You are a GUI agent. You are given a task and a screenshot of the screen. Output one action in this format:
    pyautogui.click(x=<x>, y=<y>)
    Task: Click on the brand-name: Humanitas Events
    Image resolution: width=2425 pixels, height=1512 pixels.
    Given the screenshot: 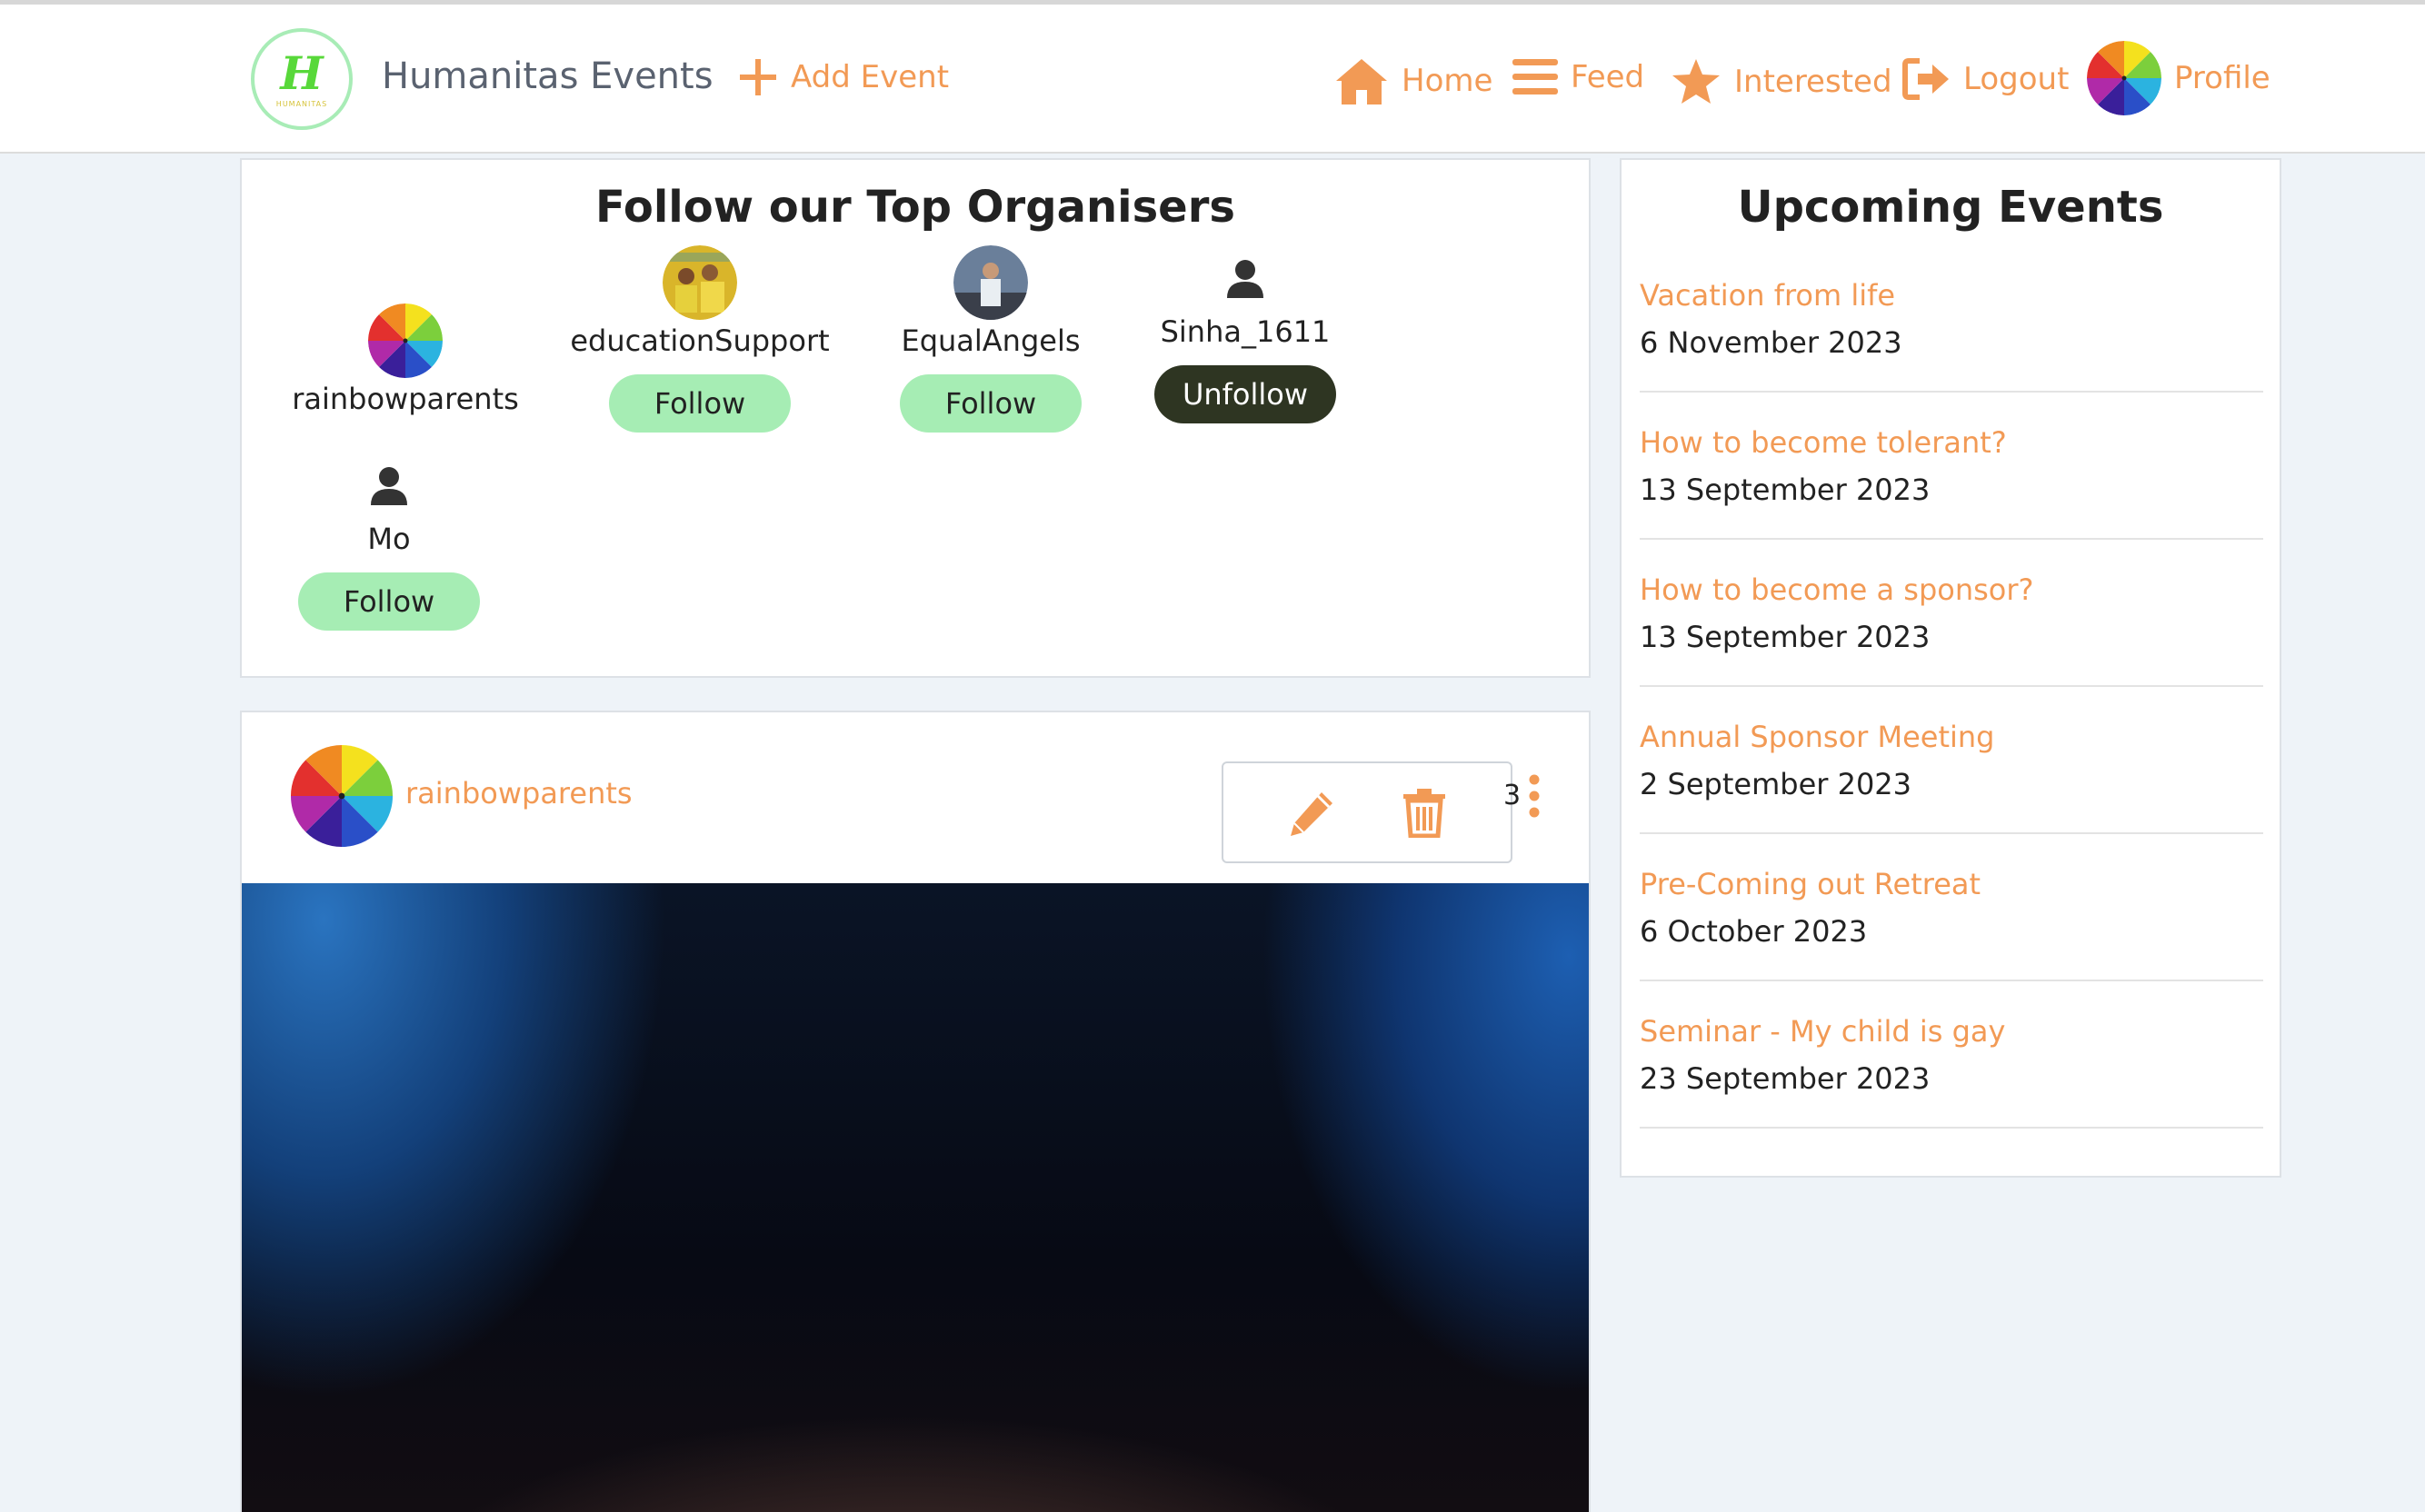 What is the action you would take?
    pyautogui.click(x=548, y=76)
    